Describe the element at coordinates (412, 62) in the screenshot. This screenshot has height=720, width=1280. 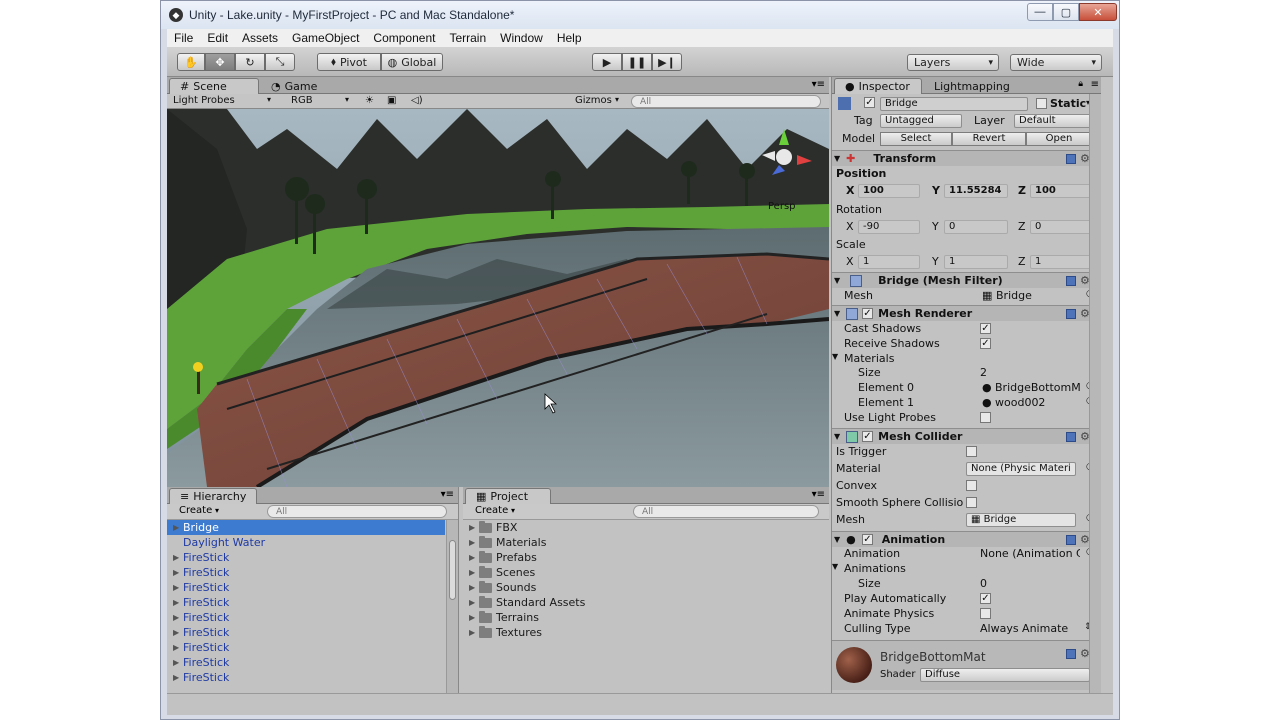
I see `global-toggle-button: ◍ Global` at that location.